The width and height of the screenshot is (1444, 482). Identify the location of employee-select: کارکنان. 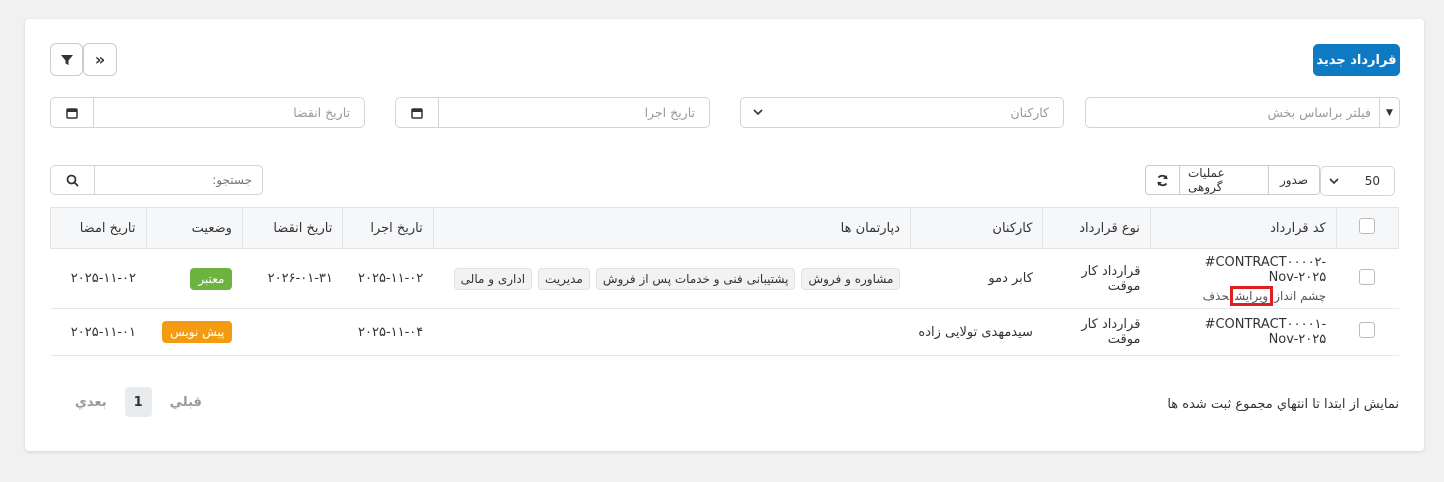
(902, 112).